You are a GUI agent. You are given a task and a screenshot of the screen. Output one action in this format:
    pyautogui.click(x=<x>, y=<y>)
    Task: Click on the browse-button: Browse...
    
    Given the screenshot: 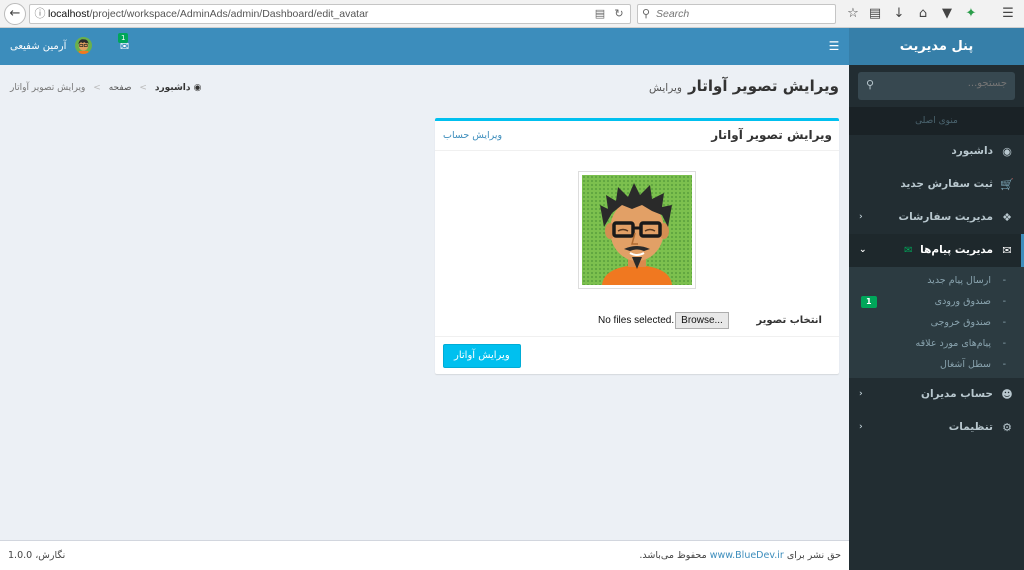 What is the action you would take?
    pyautogui.click(x=702, y=320)
    